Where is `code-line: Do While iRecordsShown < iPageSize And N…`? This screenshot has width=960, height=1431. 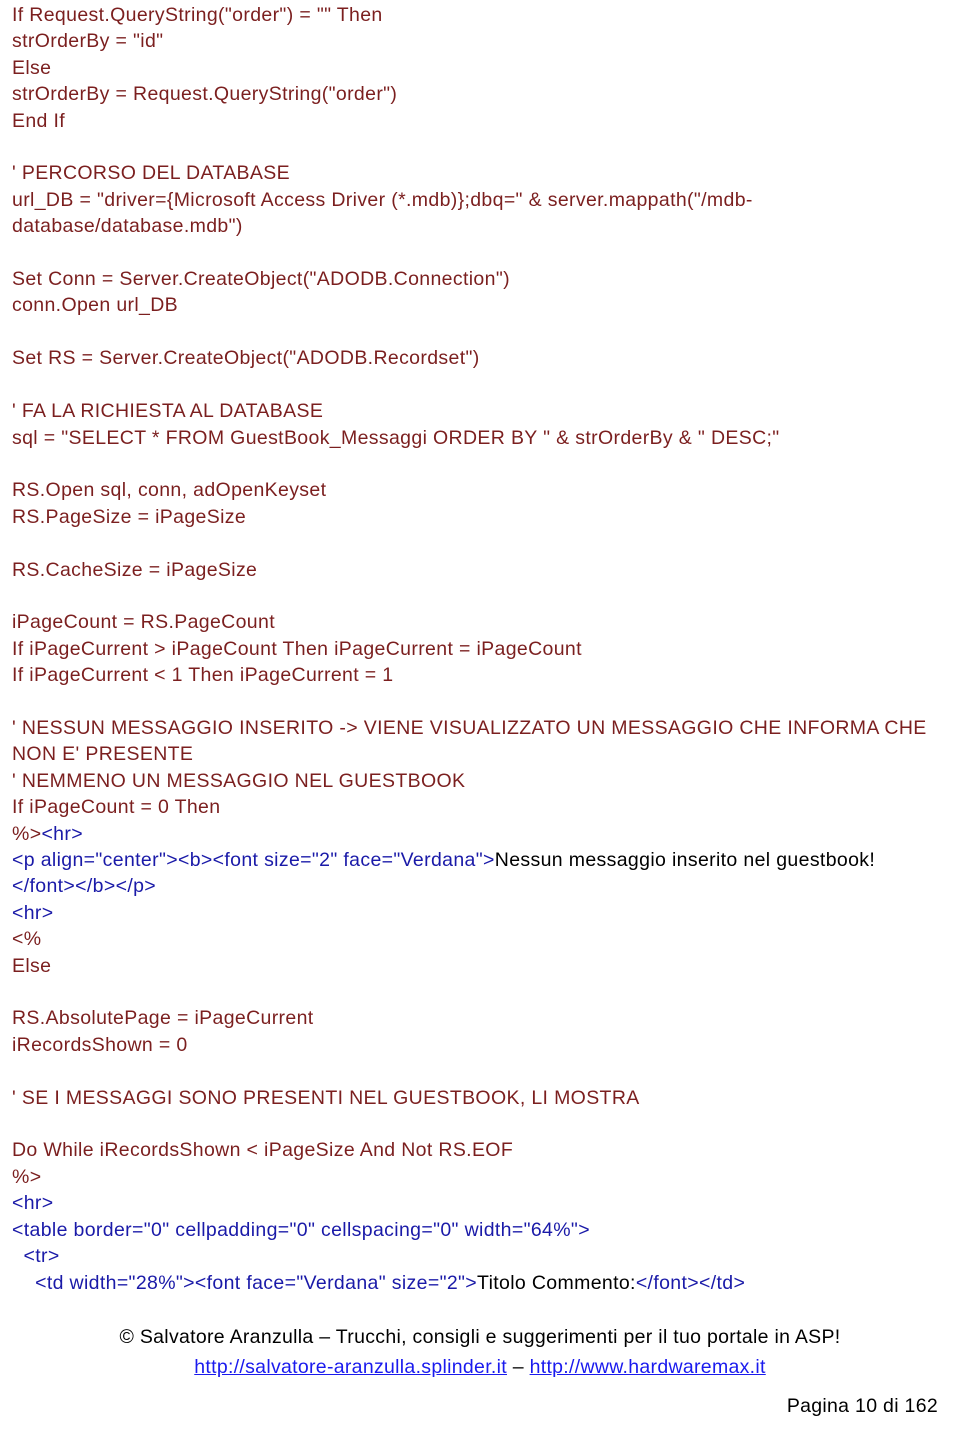
code-line: Do While iRecordsShown < iPageSize And N… is located at coordinates (263, 1150).